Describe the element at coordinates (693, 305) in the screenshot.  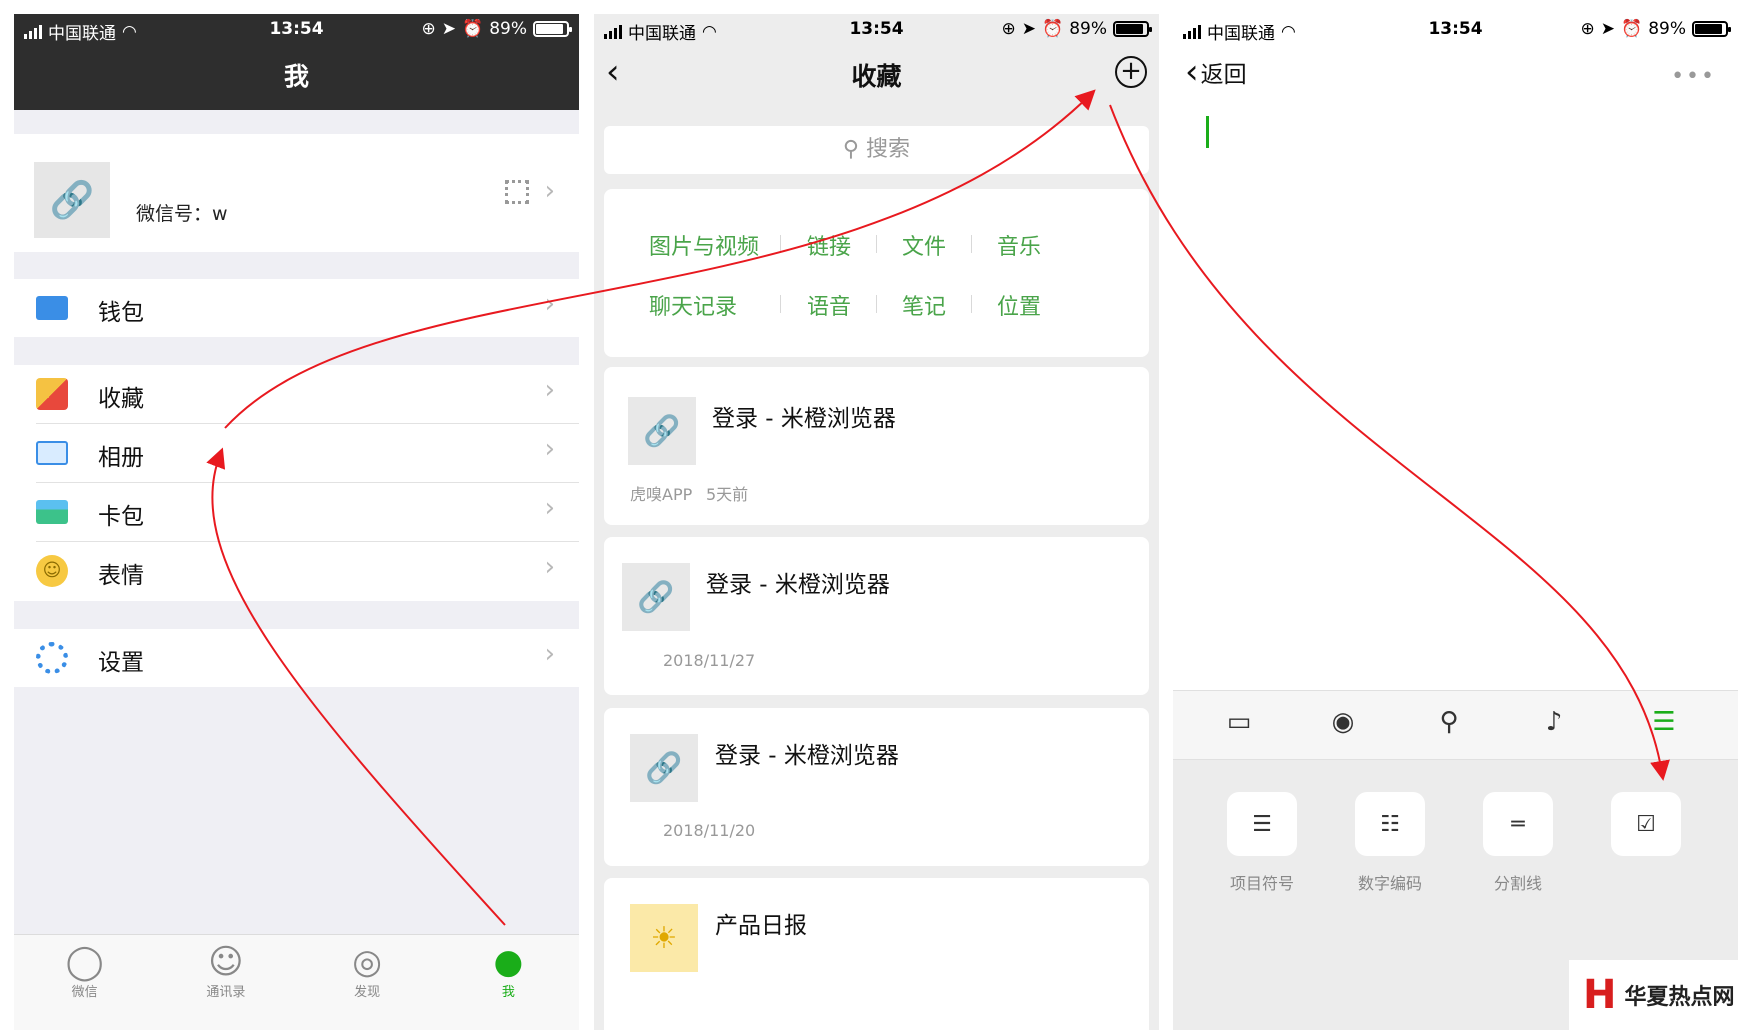
I see `category-chat-history: 聊天记录` at that location.